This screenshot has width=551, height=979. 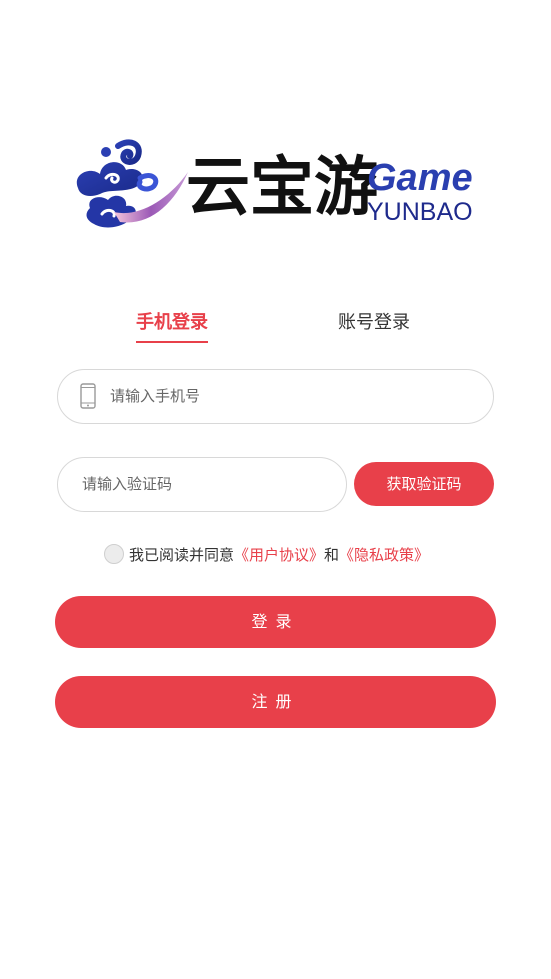 What do you see at coordinates (374, 323) in the screenshot?
I see `tab-account-login: 账号登录` at bounding box center [374, 323].